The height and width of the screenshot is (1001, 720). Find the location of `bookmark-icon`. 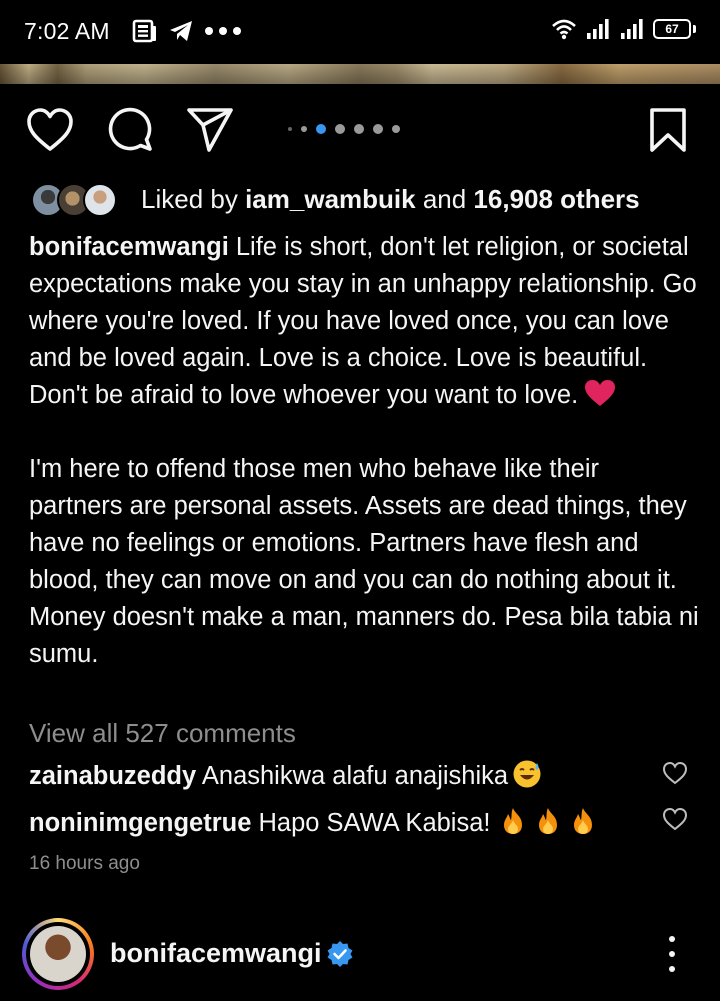

bookmark-icon is located at coordinates (668, 130).